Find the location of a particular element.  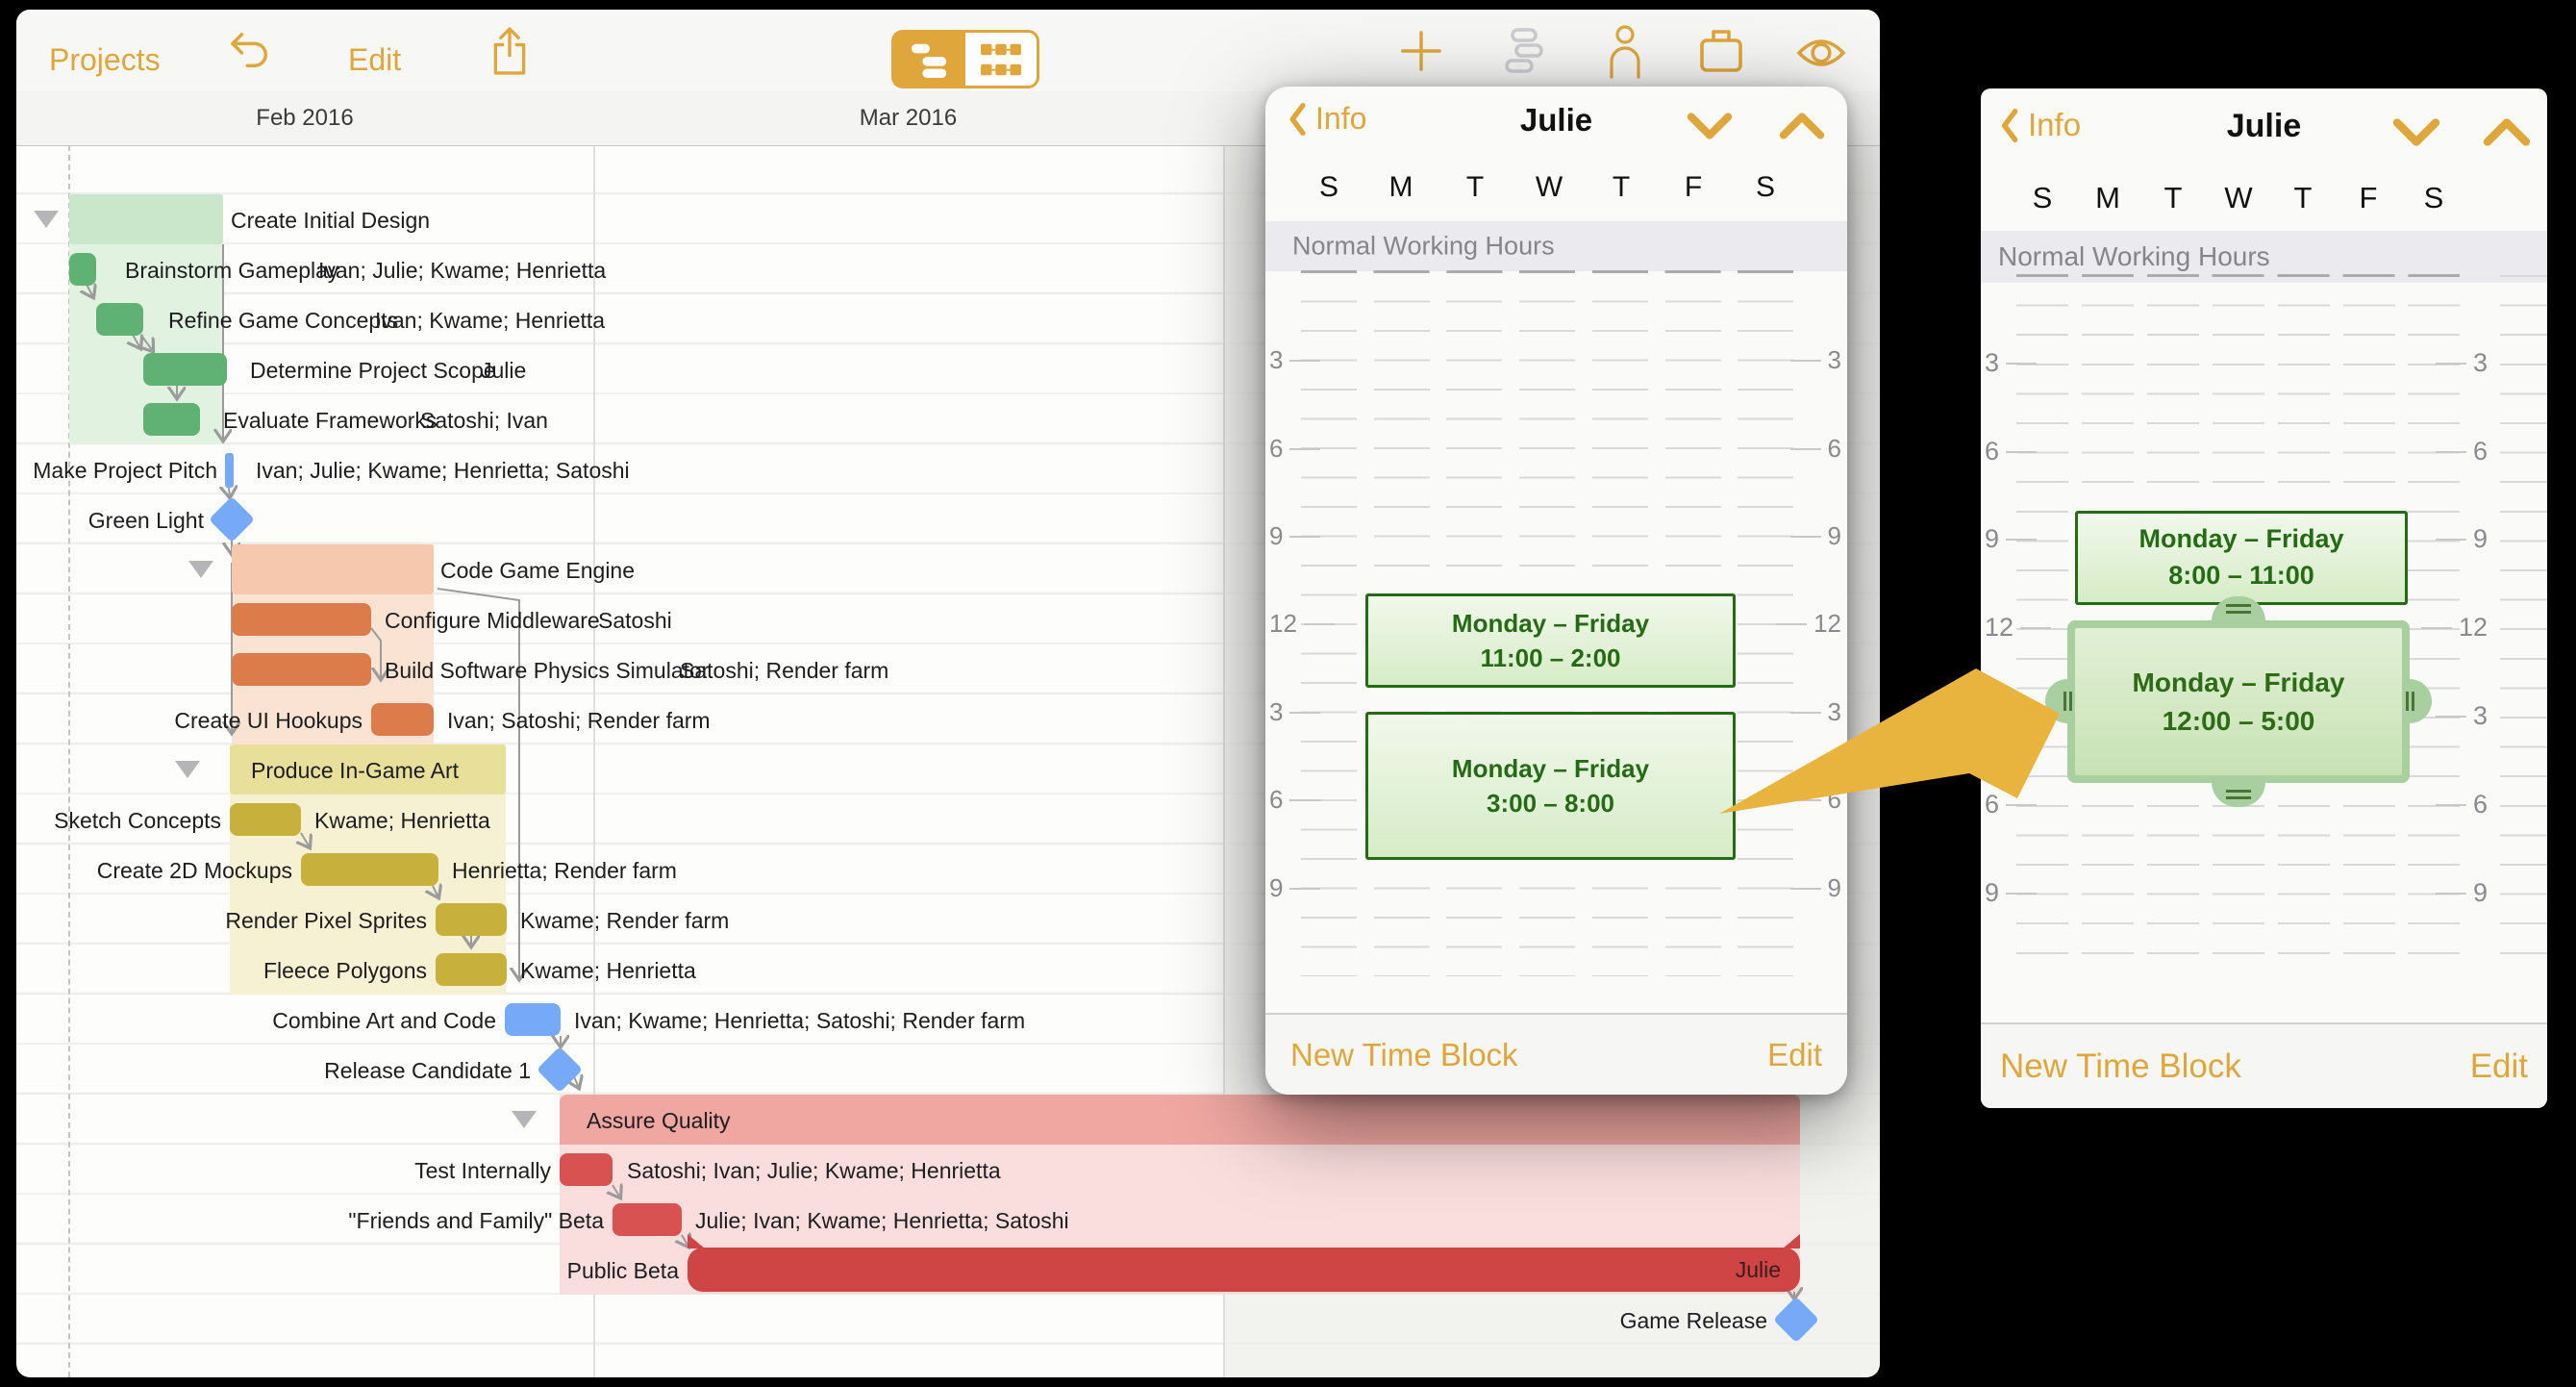

time-block: Monday – Friday 8:00 – 11:00 is located at coordinates (2241, 558).